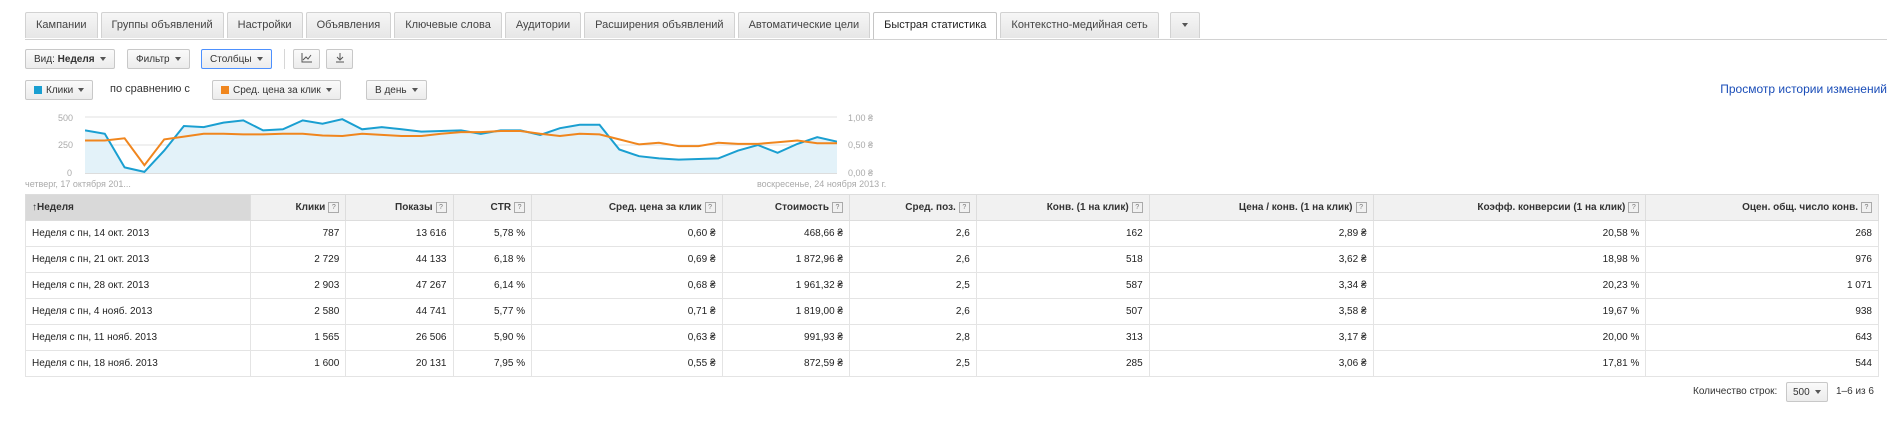 The width and height of the screenshot is (1892, 443). What do you see at coordinates (861, 173) in the screenshot?
I see `y-right-tick: 0,00 ₴` at bounding box center [861, 173].